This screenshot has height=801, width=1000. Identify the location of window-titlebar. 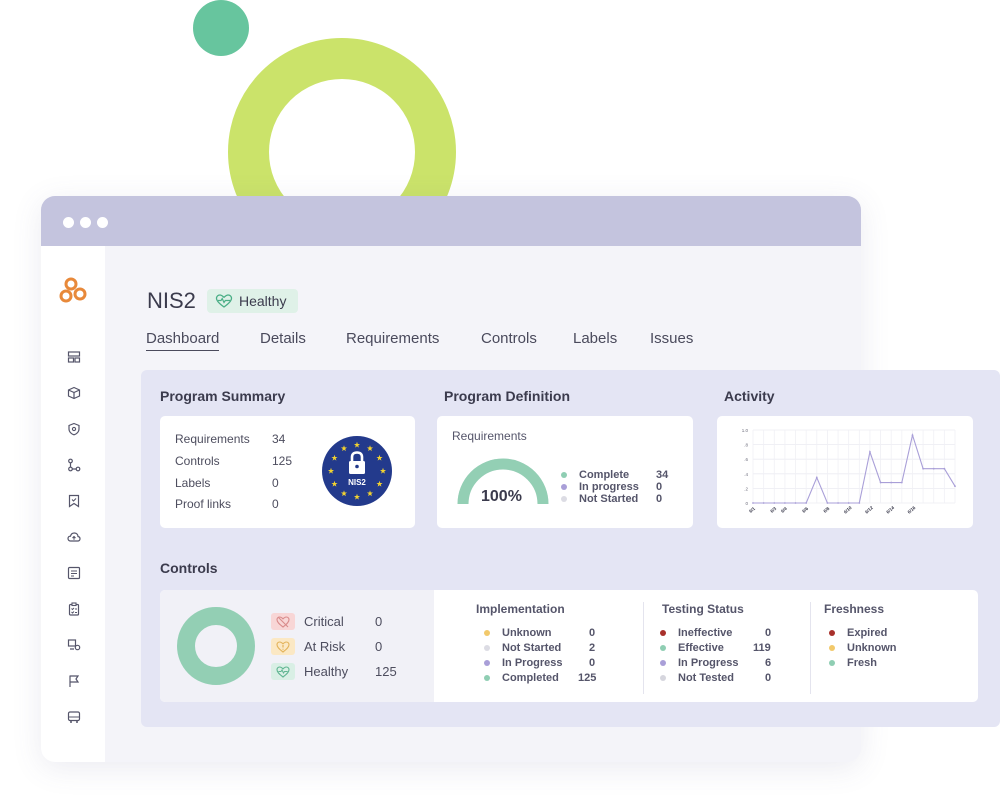
(451, 221).